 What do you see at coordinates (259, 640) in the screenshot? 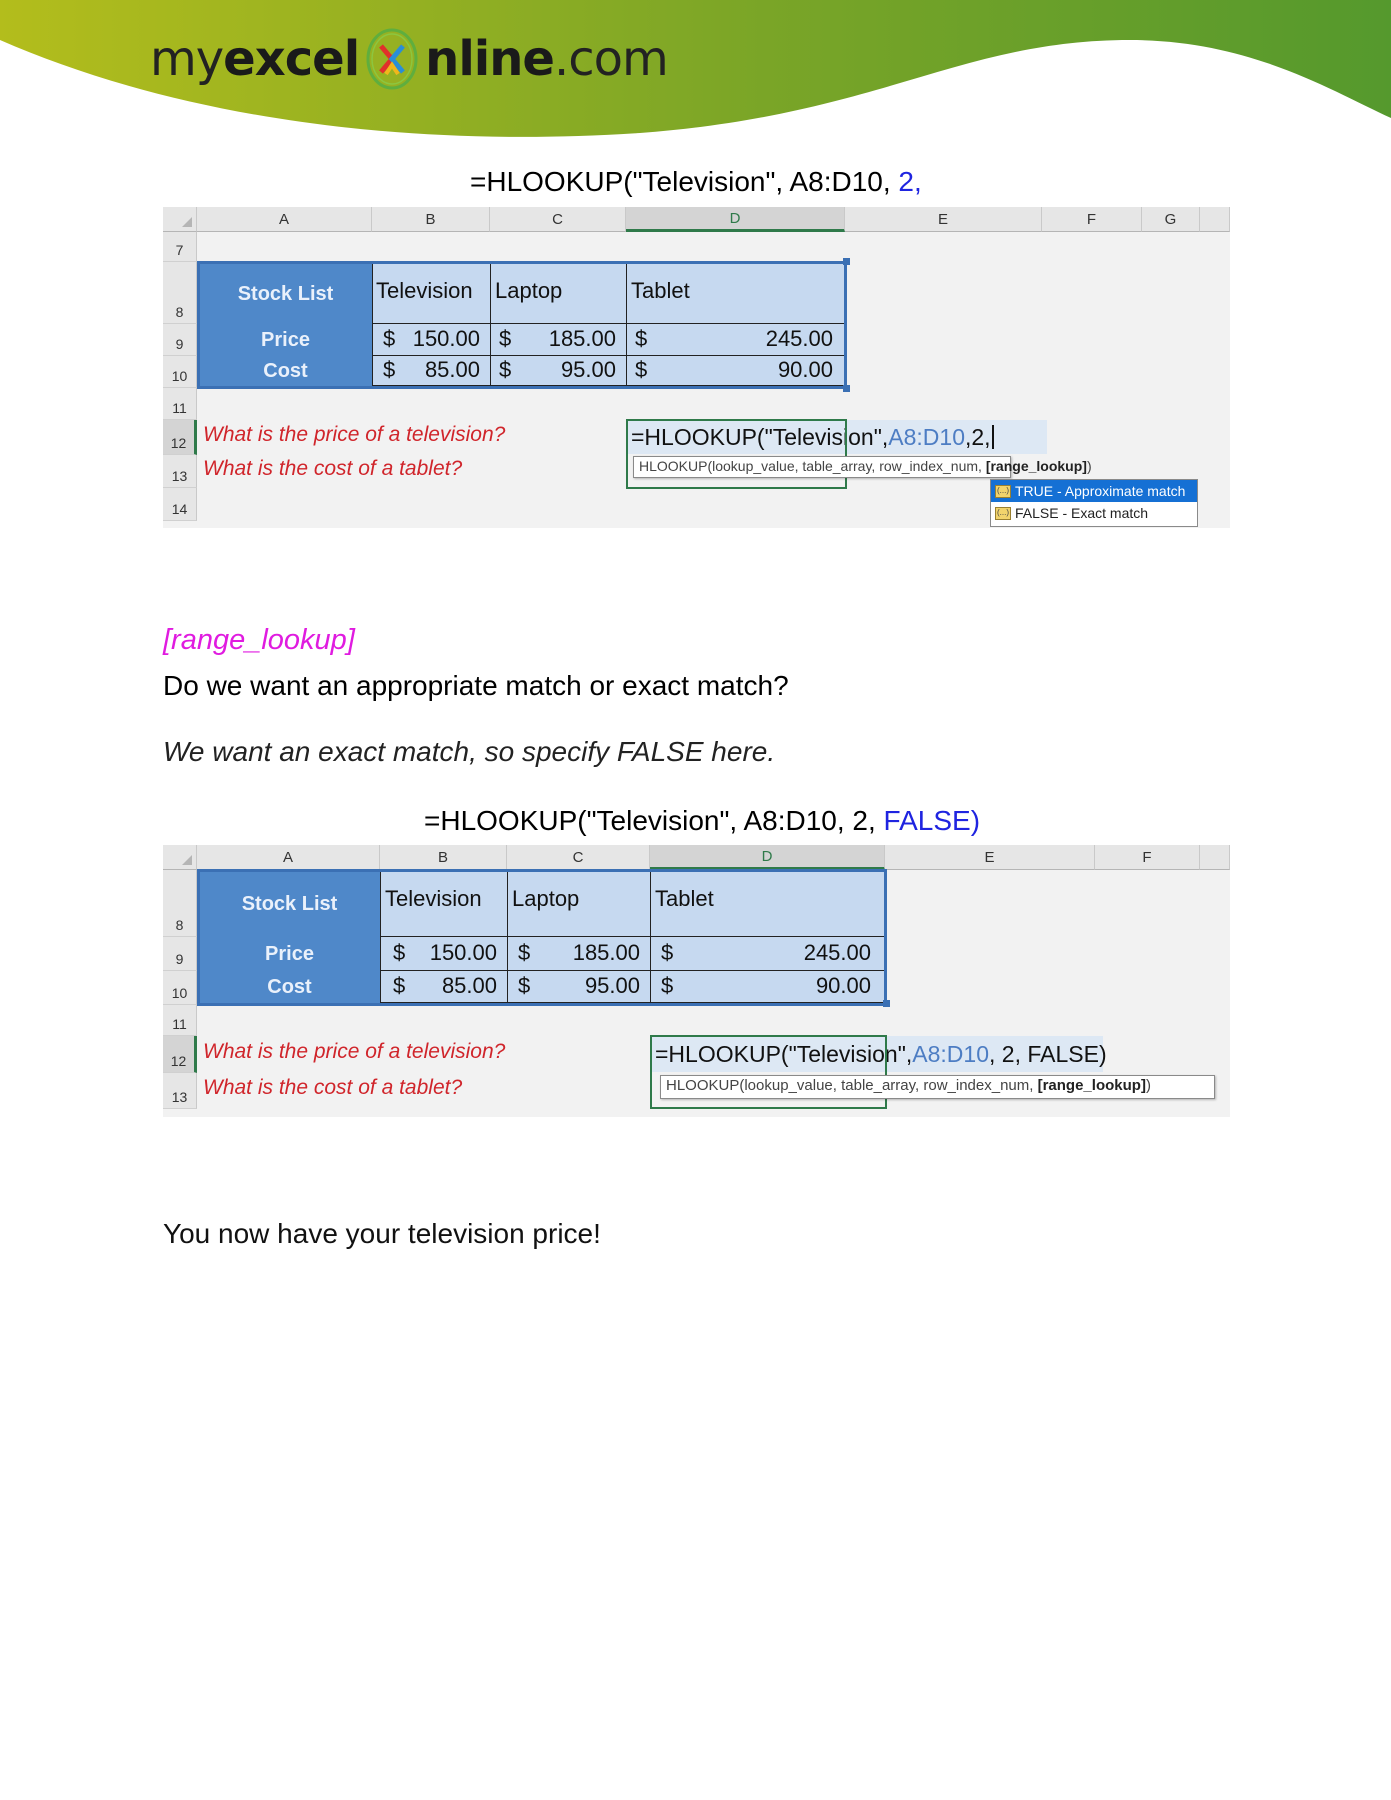
I see `parameter-name: [range_lookup]` at bounding box center [259, 640].